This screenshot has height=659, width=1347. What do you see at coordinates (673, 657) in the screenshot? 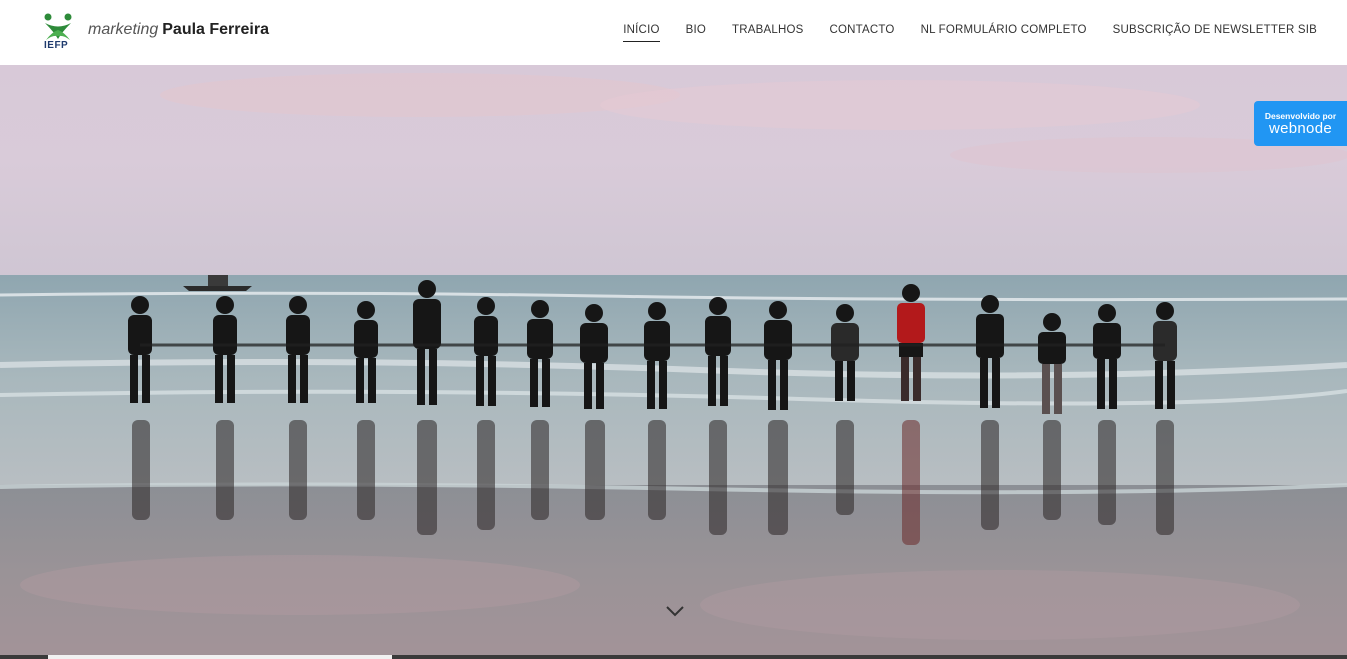
I see `bottom-strip` at bounding box center [673, 657].